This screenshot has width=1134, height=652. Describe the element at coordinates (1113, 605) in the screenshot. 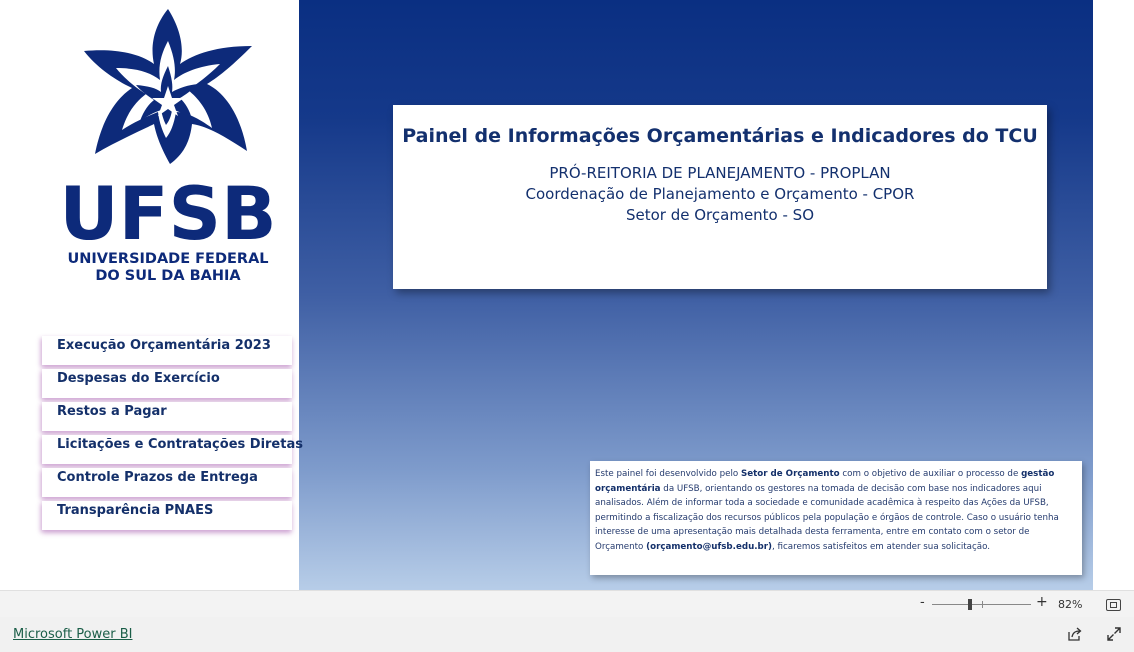

I see `fit-to-page-icon` at that location.